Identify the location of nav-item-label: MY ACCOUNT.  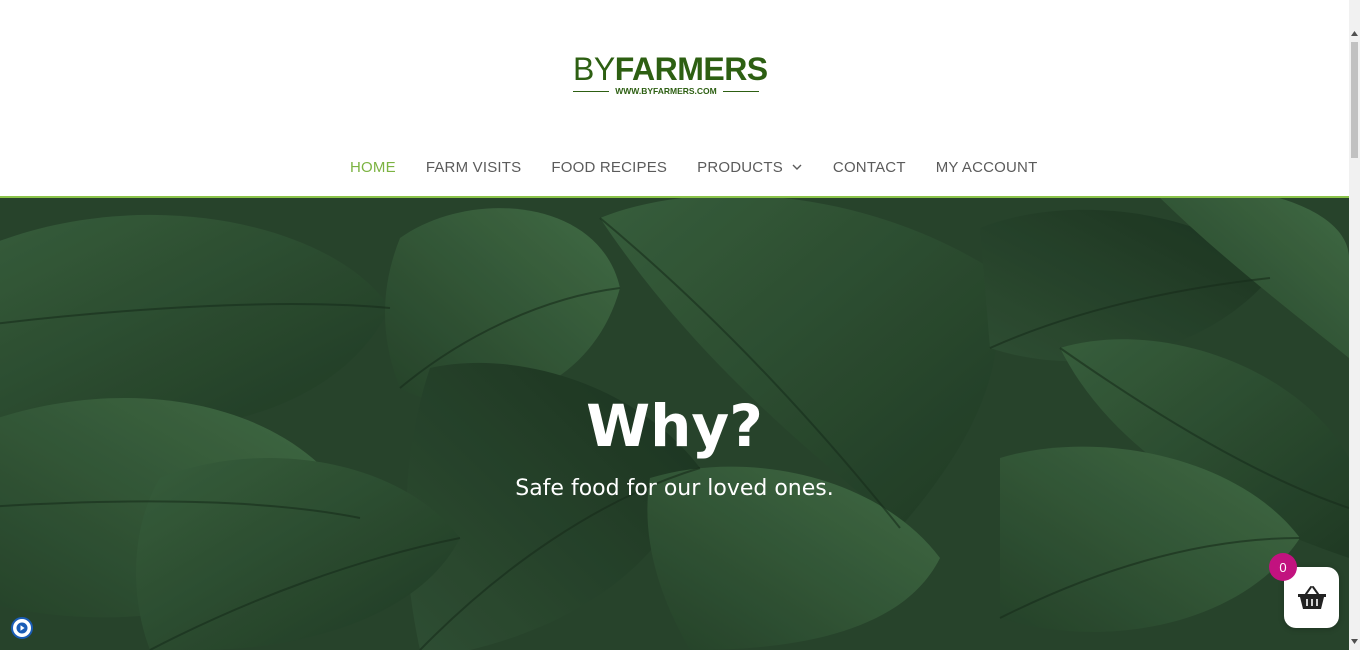
(986, 167).